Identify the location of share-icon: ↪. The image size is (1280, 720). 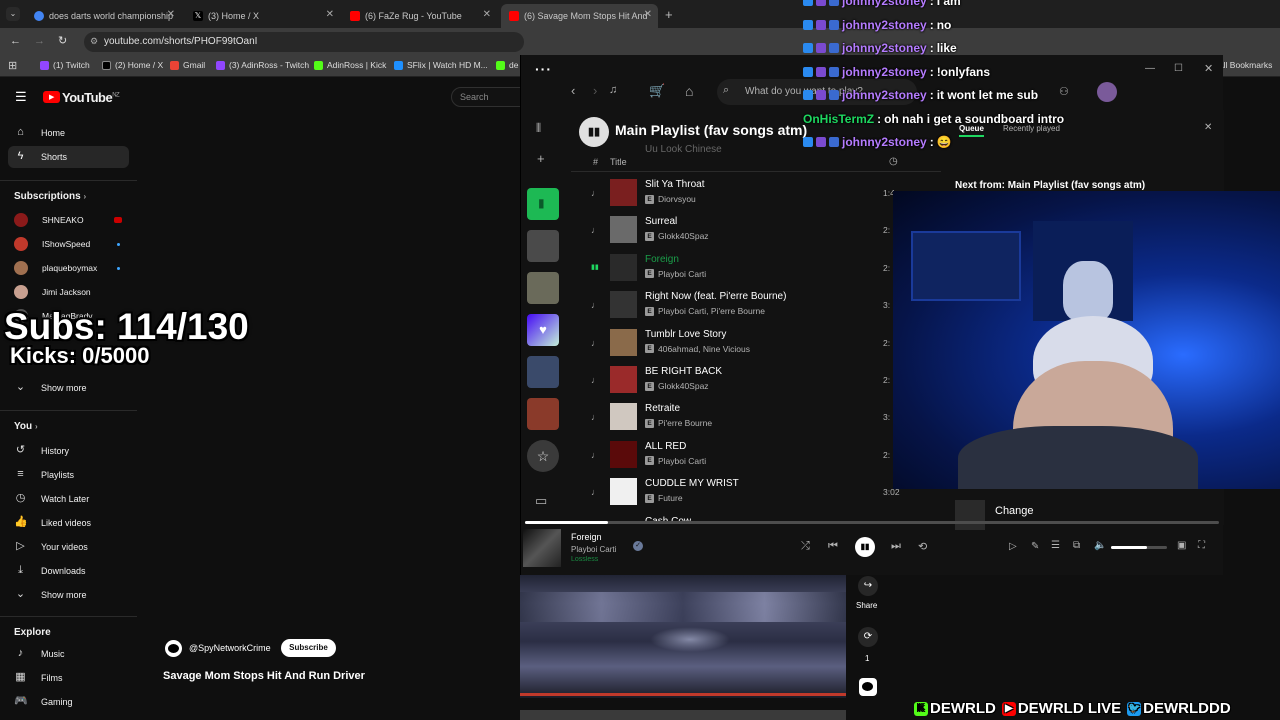
(868, 586).